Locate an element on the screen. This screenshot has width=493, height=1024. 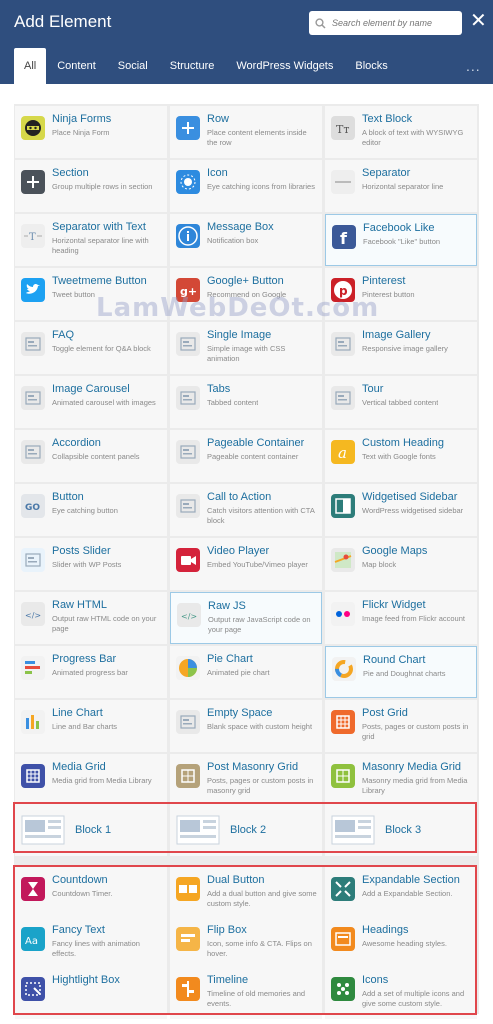
tab-content: Content is located at coordinates (76, 66).